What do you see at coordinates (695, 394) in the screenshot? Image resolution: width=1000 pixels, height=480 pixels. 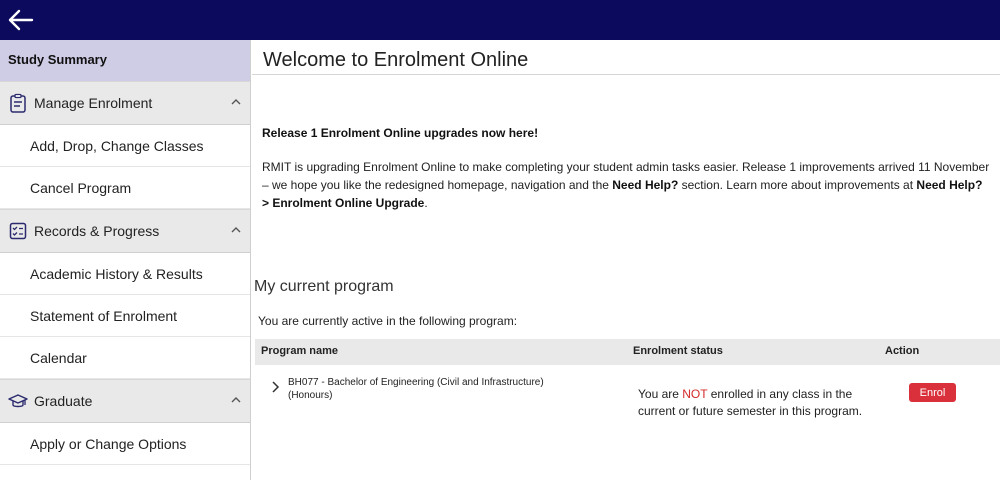 I see `status-not-text: NOT` at bounding box center [695, 394].